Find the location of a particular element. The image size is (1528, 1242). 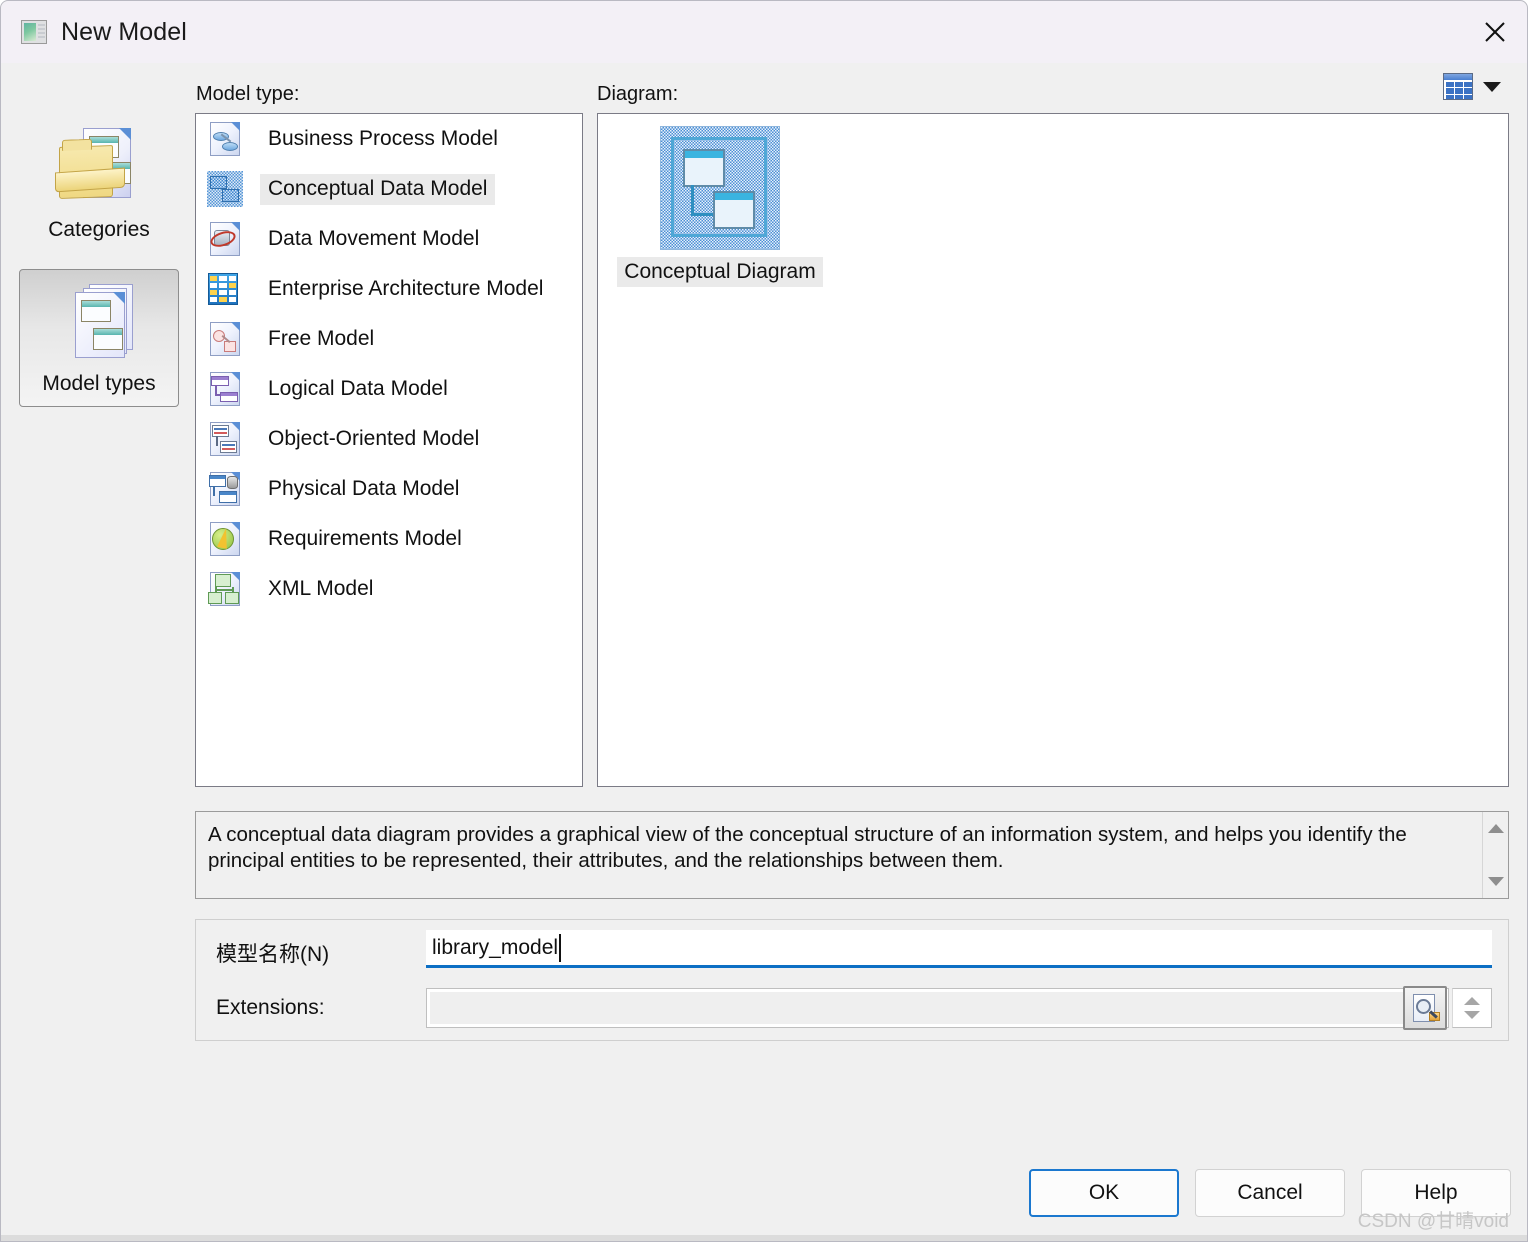

list-item-label: Enterprise Architecture Model is located at coordinates (406, 288).